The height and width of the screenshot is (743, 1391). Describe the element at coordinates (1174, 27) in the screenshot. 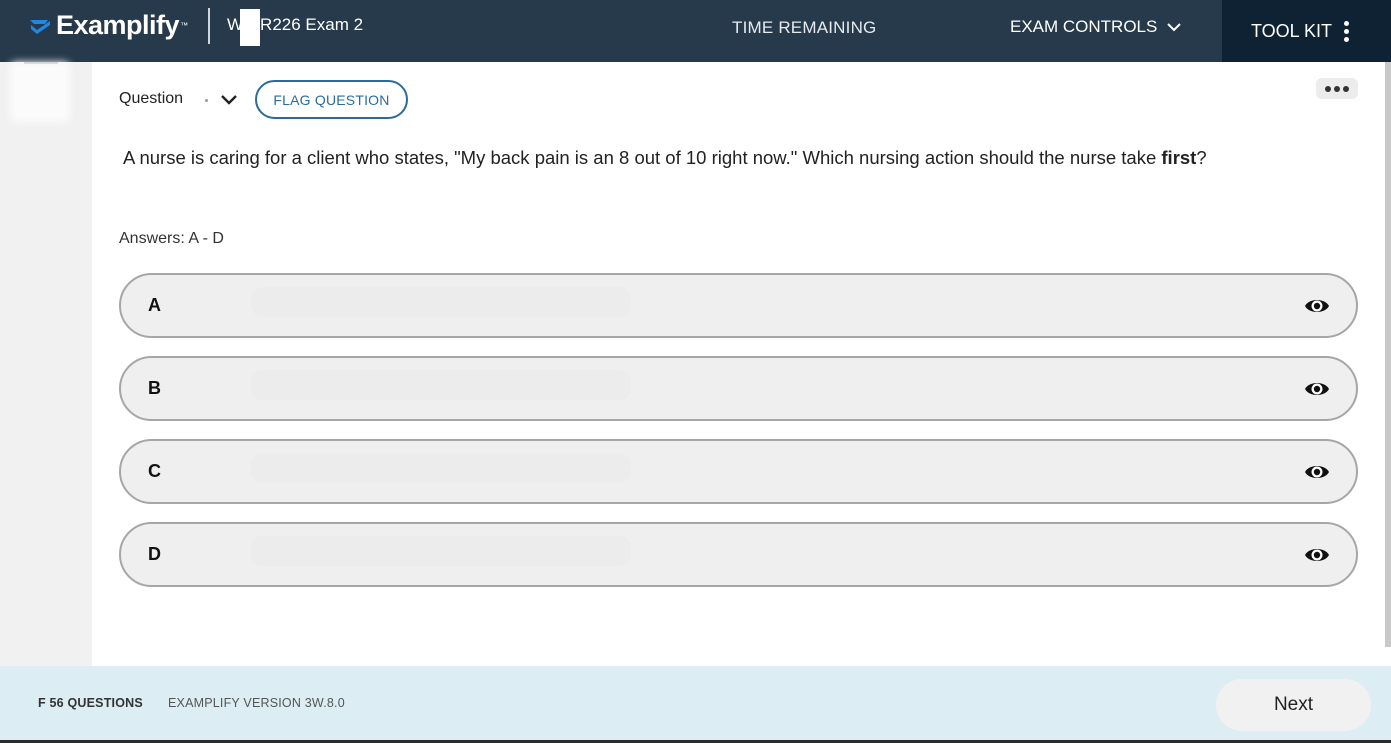

I see `chevron-down-icon` at that location.